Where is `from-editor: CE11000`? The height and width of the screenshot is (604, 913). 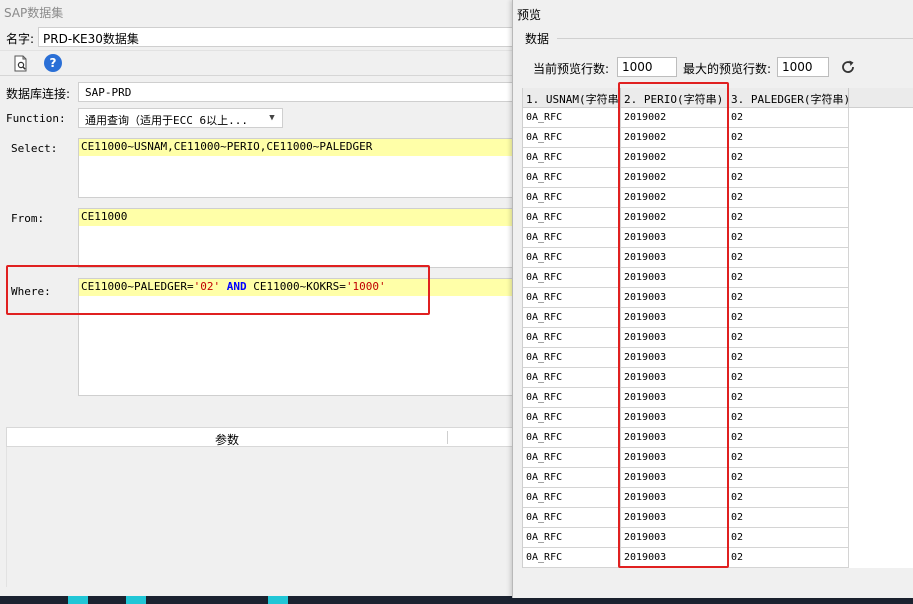
from-editor: CE11000 is located at coordinates (298, 238).